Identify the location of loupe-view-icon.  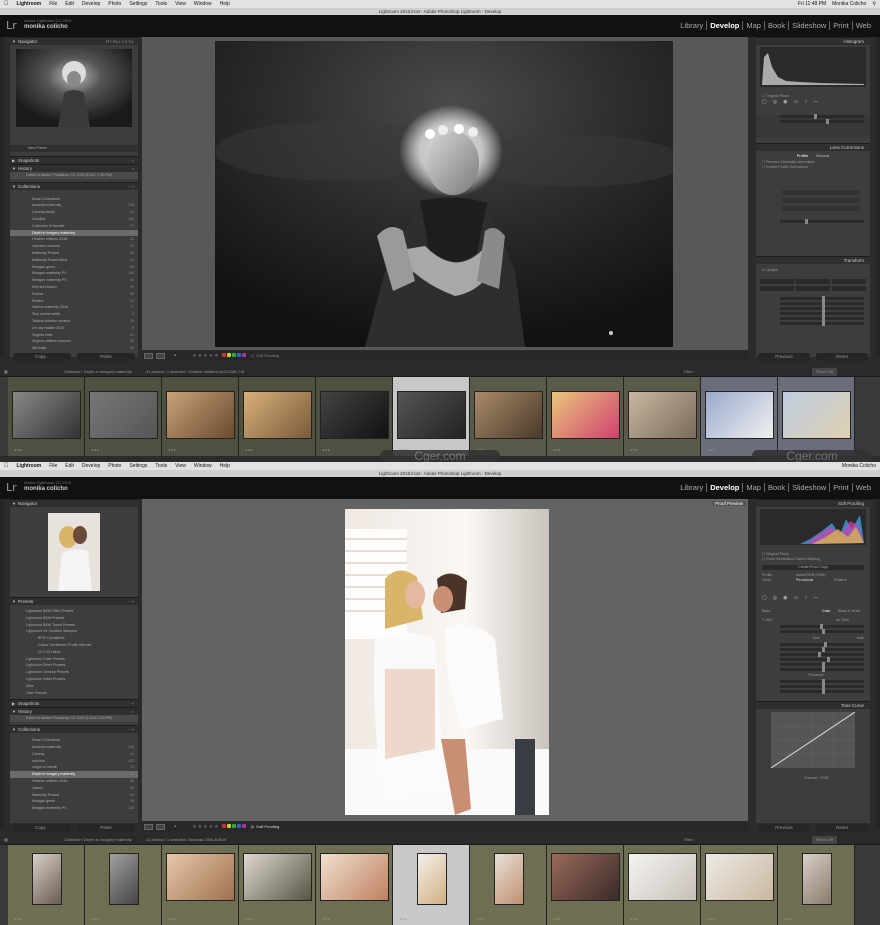
(148, 827).